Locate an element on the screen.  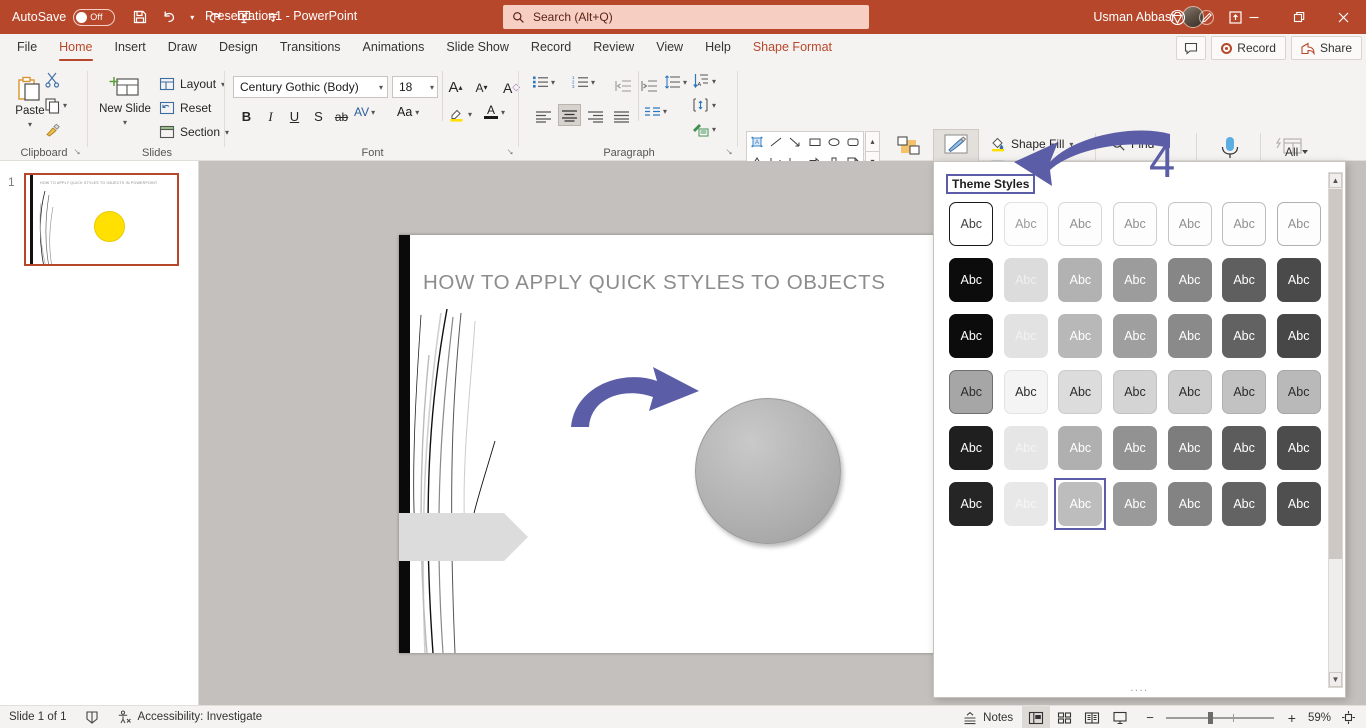
clipboard-dialog-launcher: ⭨ is located at coordinates (77, 152).